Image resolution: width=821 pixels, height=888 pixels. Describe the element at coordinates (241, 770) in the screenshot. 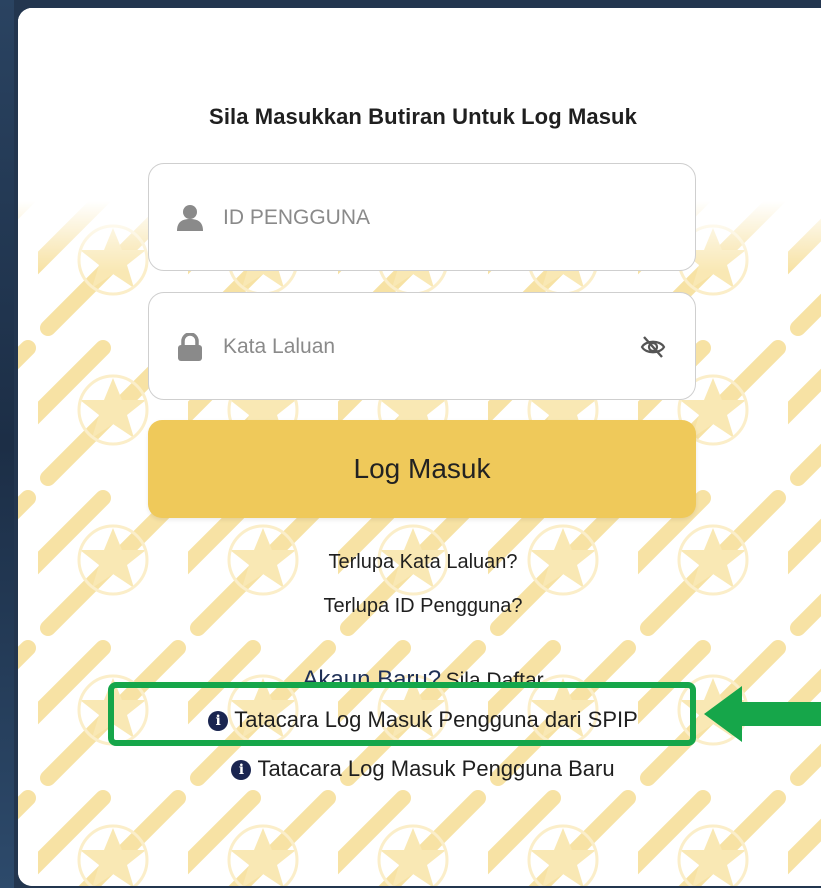

I see `info-circle-icon: i` at that location.